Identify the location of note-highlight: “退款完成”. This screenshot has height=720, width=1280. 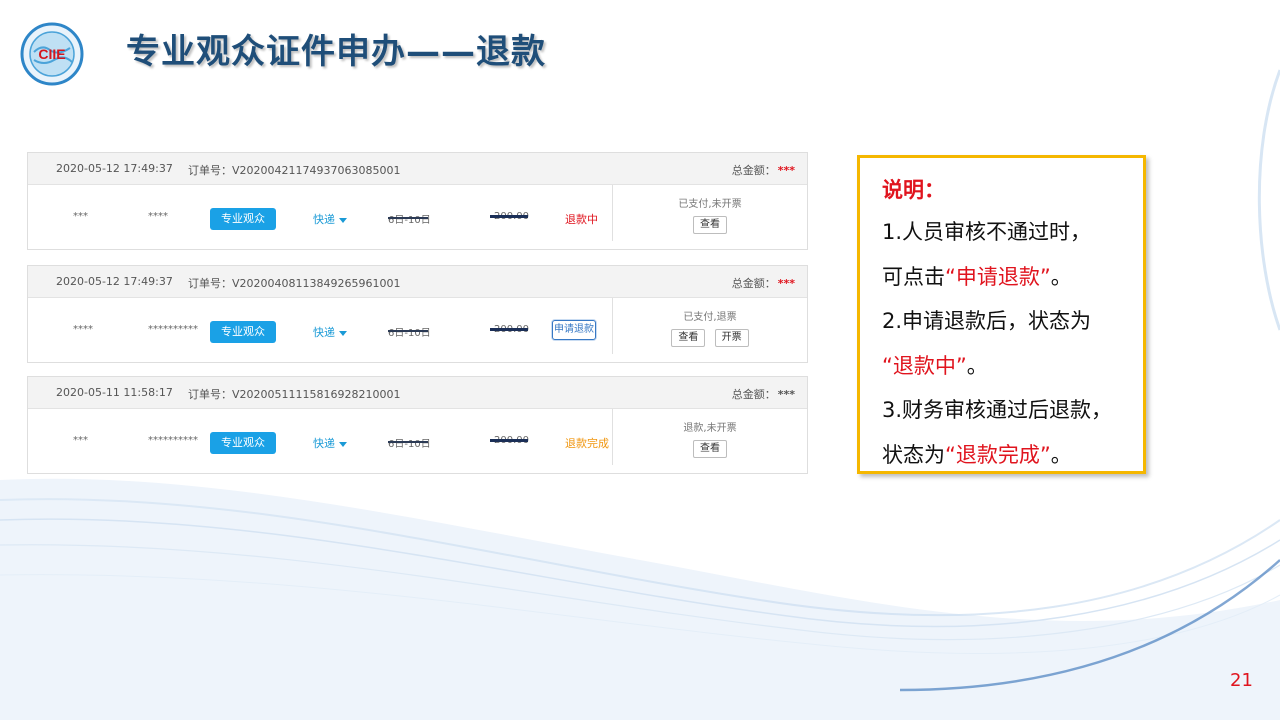
(998, 454).